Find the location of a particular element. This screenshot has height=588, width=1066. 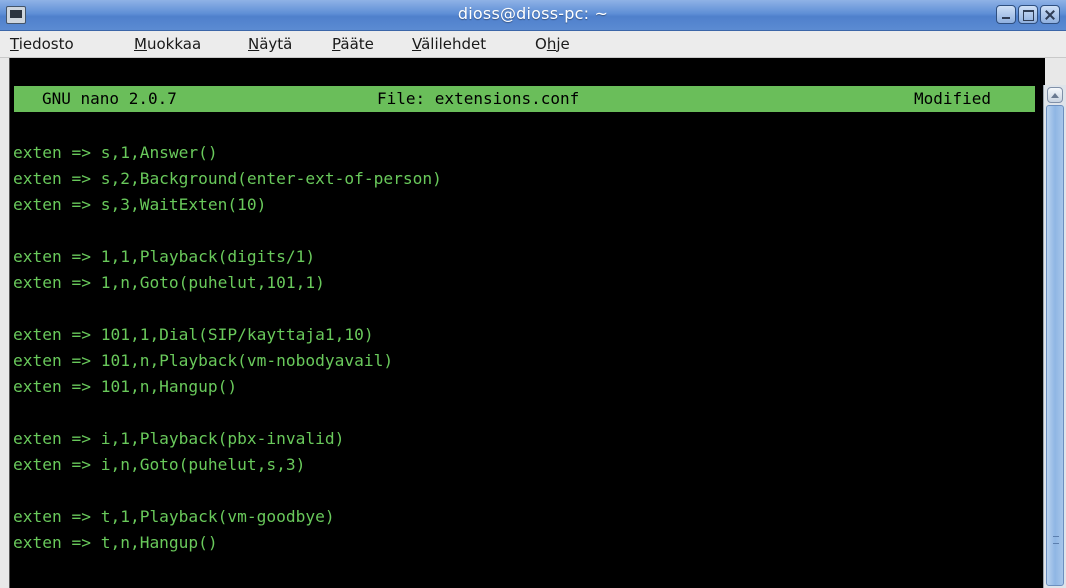

grip-icon is located at coordinates (1056, 540).